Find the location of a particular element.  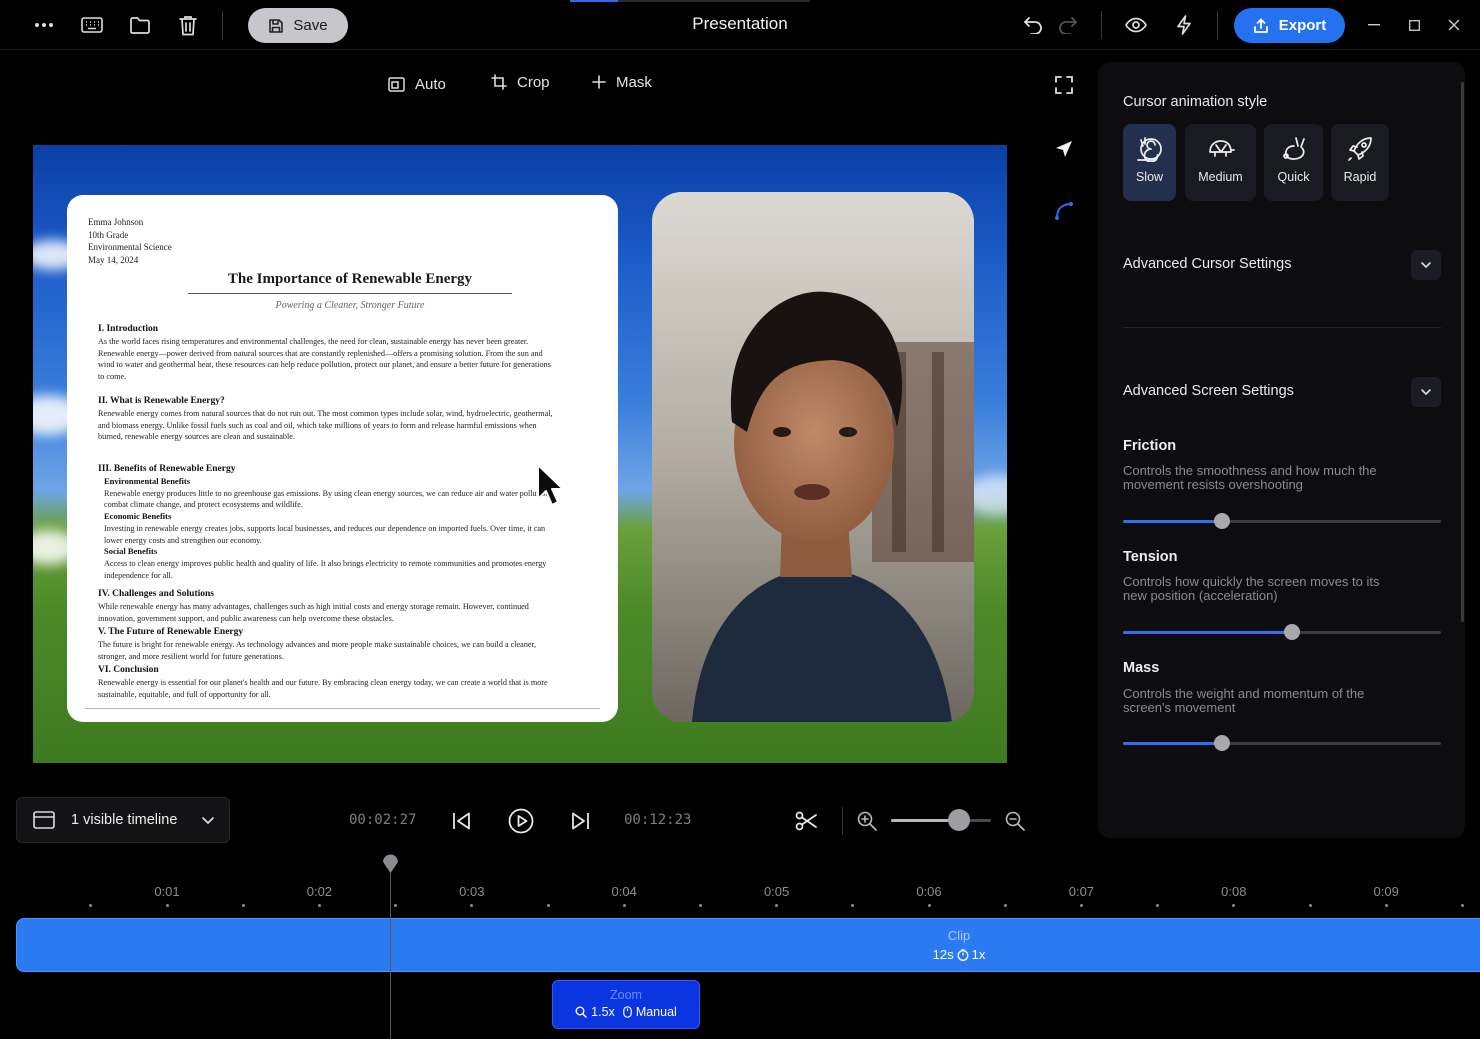

top-bar: Save Presentation Export is located at coordinates (740, 25).